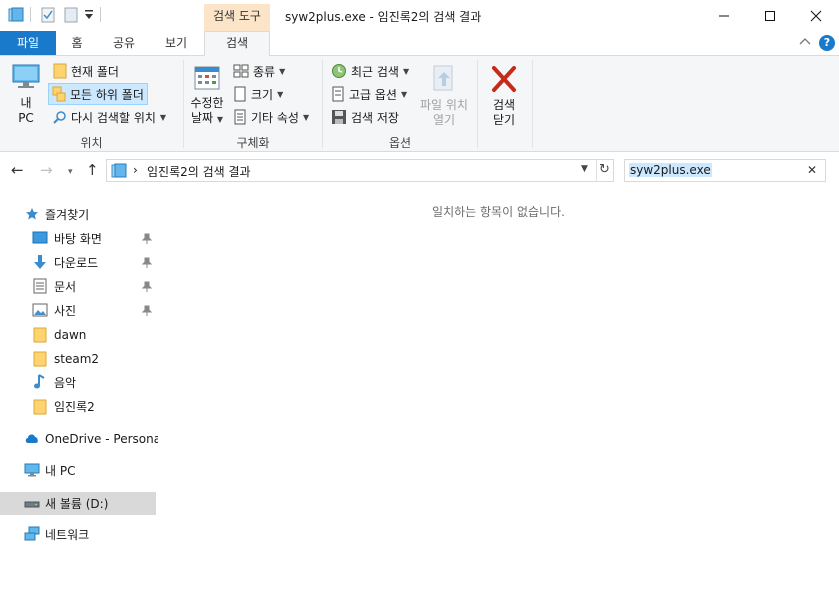 This screenshot has height=614, width=839. I want to click on explorer-app-icon, so click(16, 16).